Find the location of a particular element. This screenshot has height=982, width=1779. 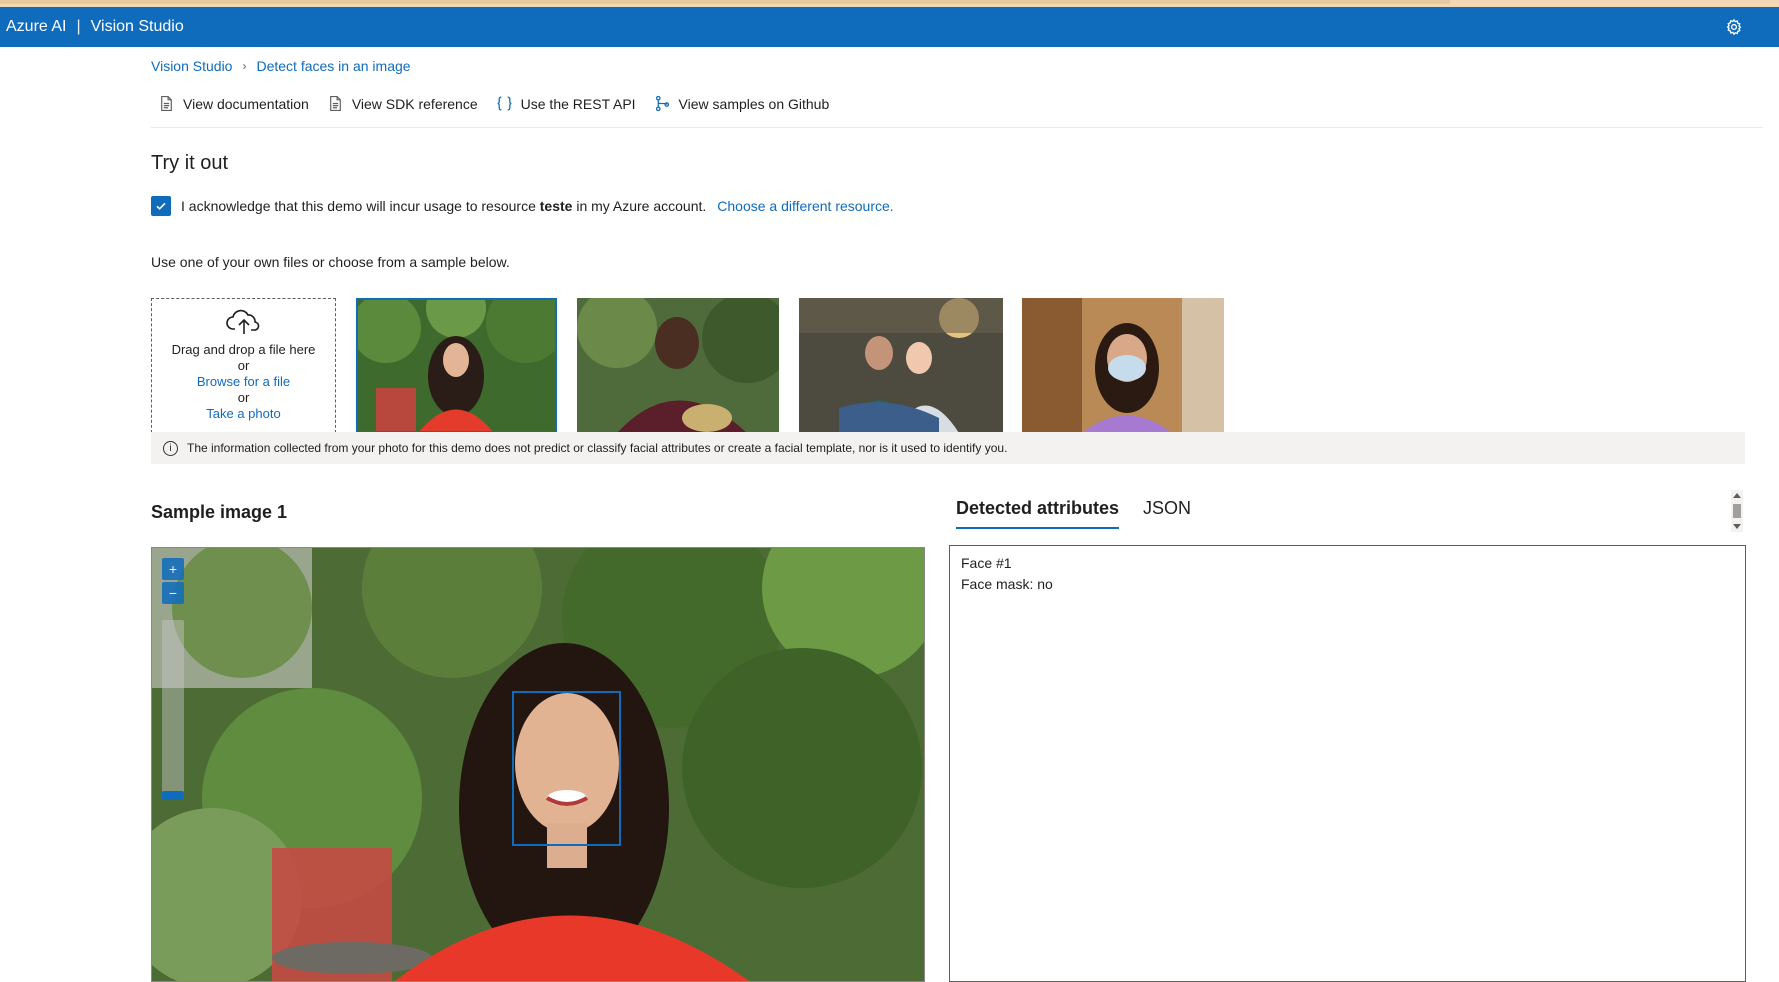

top-strip is located at coordinates (889, 3).